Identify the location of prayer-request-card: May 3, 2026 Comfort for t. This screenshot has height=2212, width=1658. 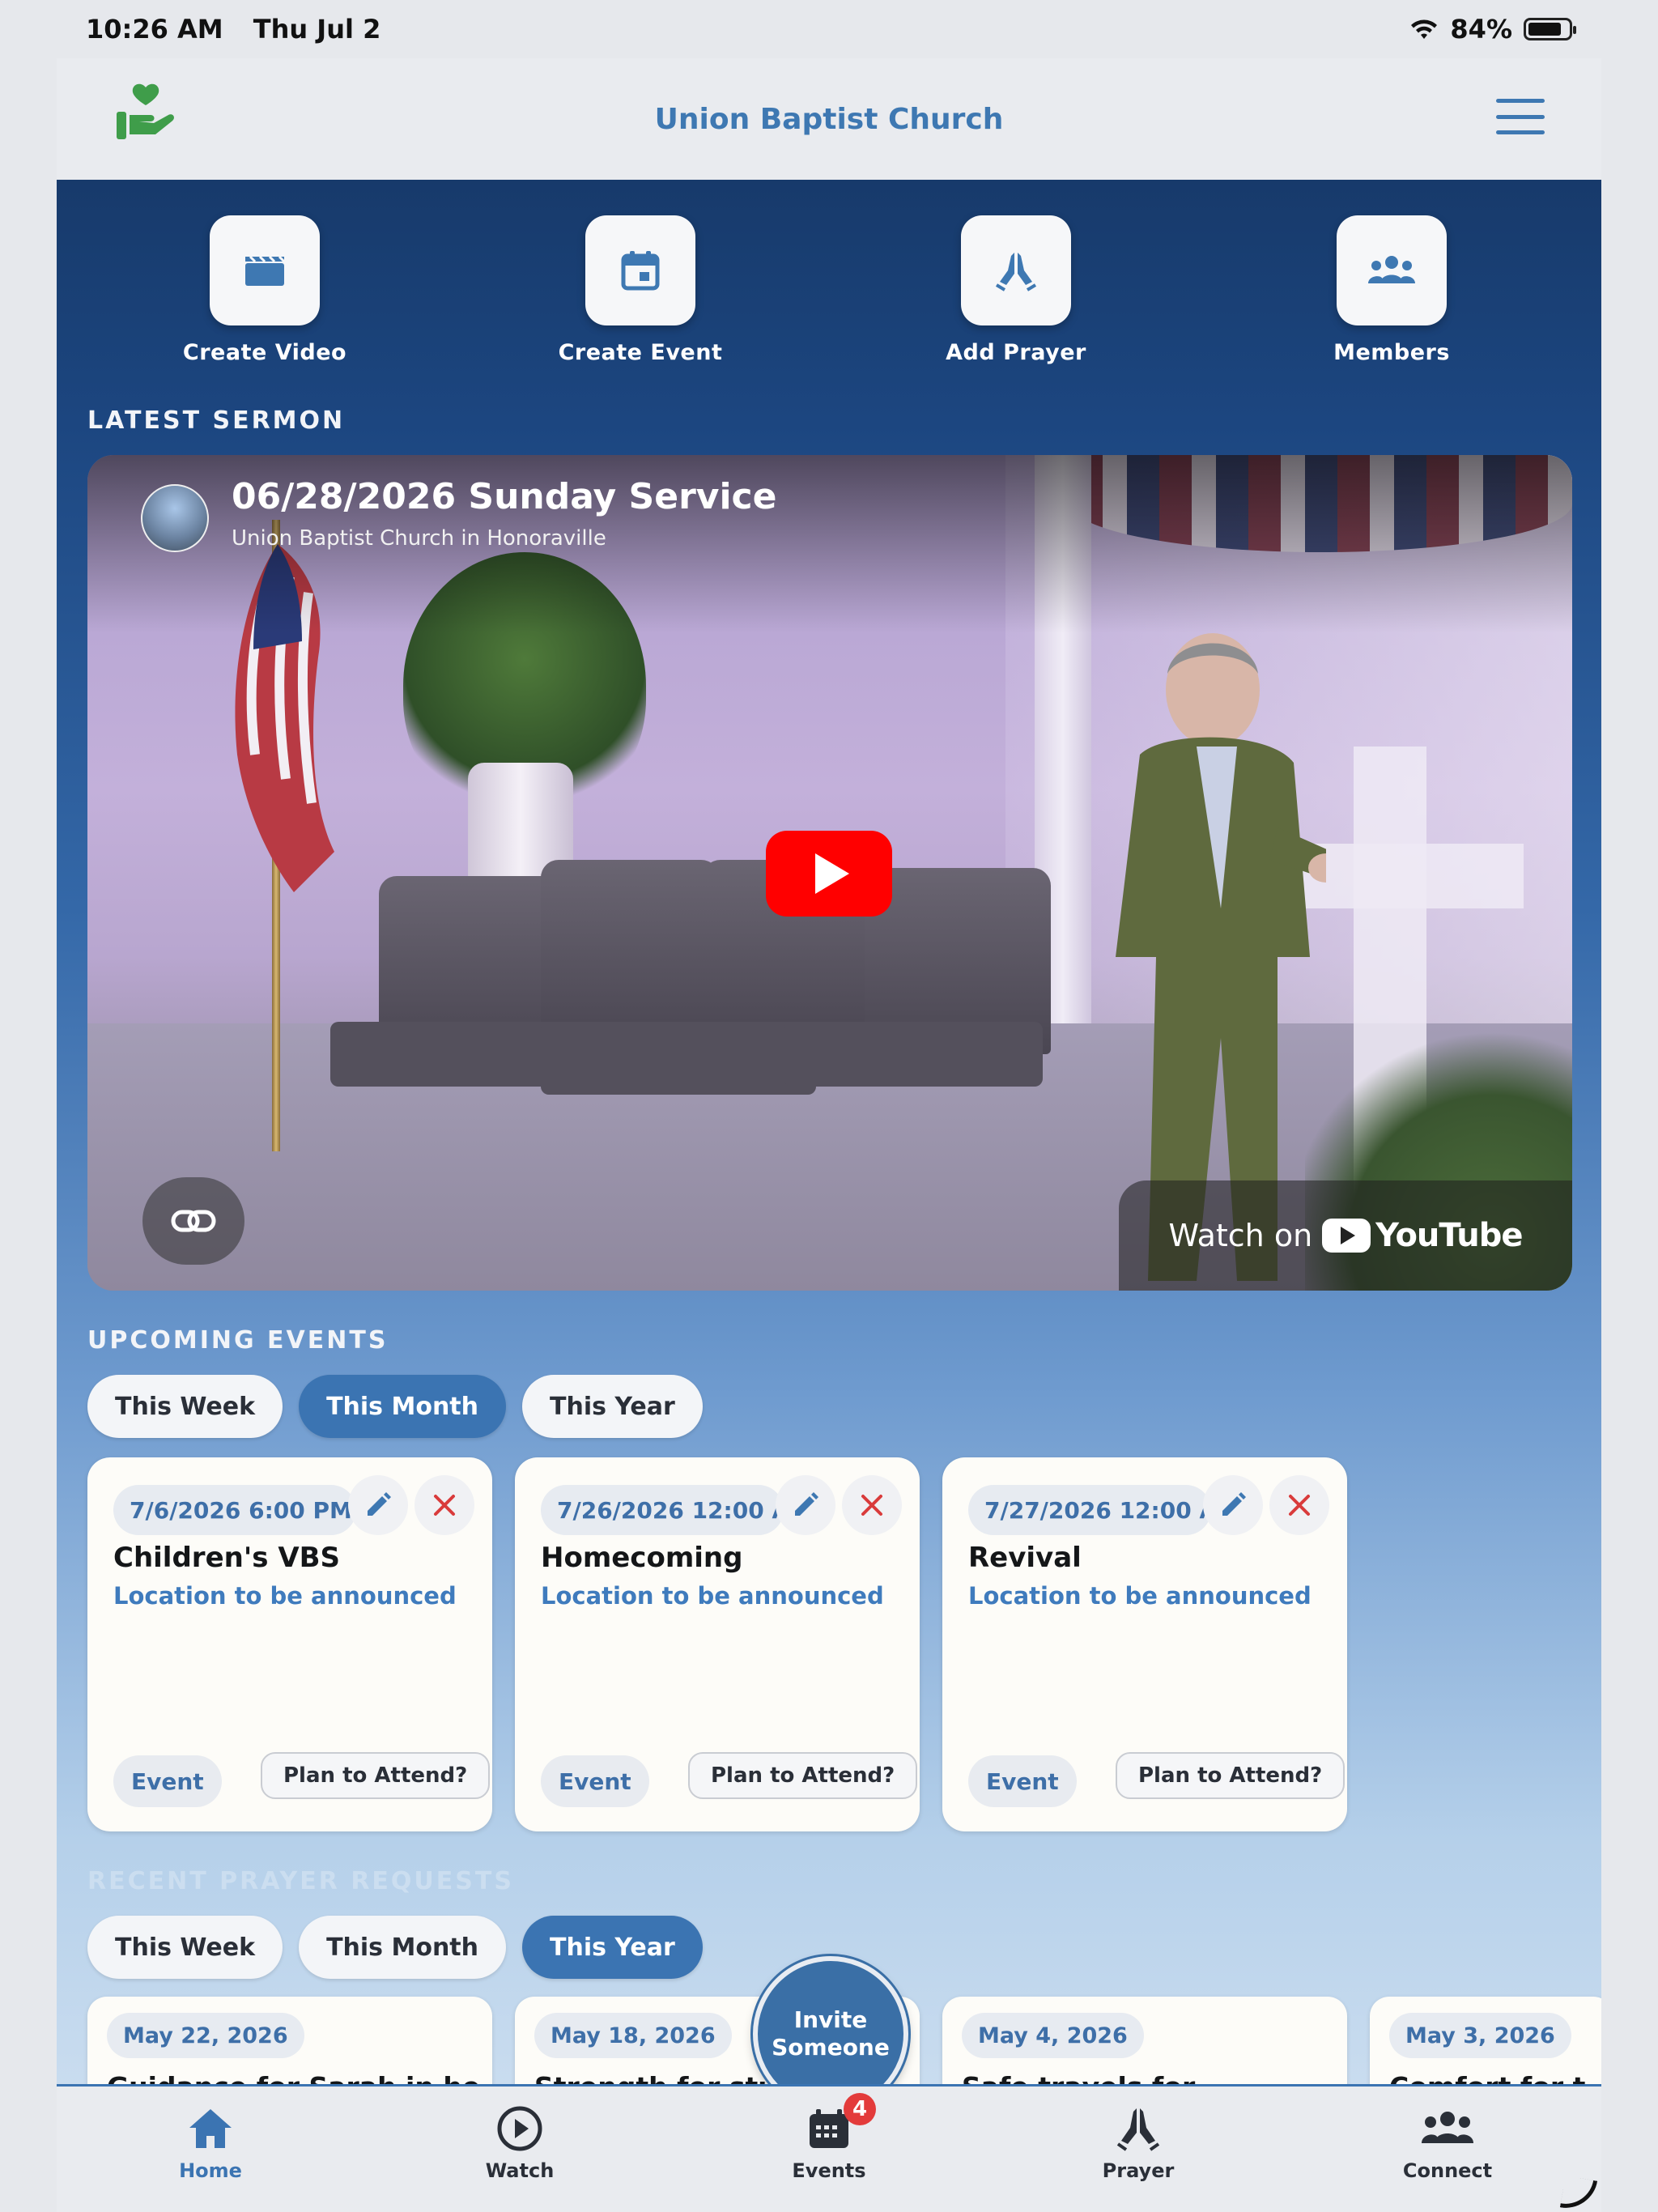
(1485, 2041).